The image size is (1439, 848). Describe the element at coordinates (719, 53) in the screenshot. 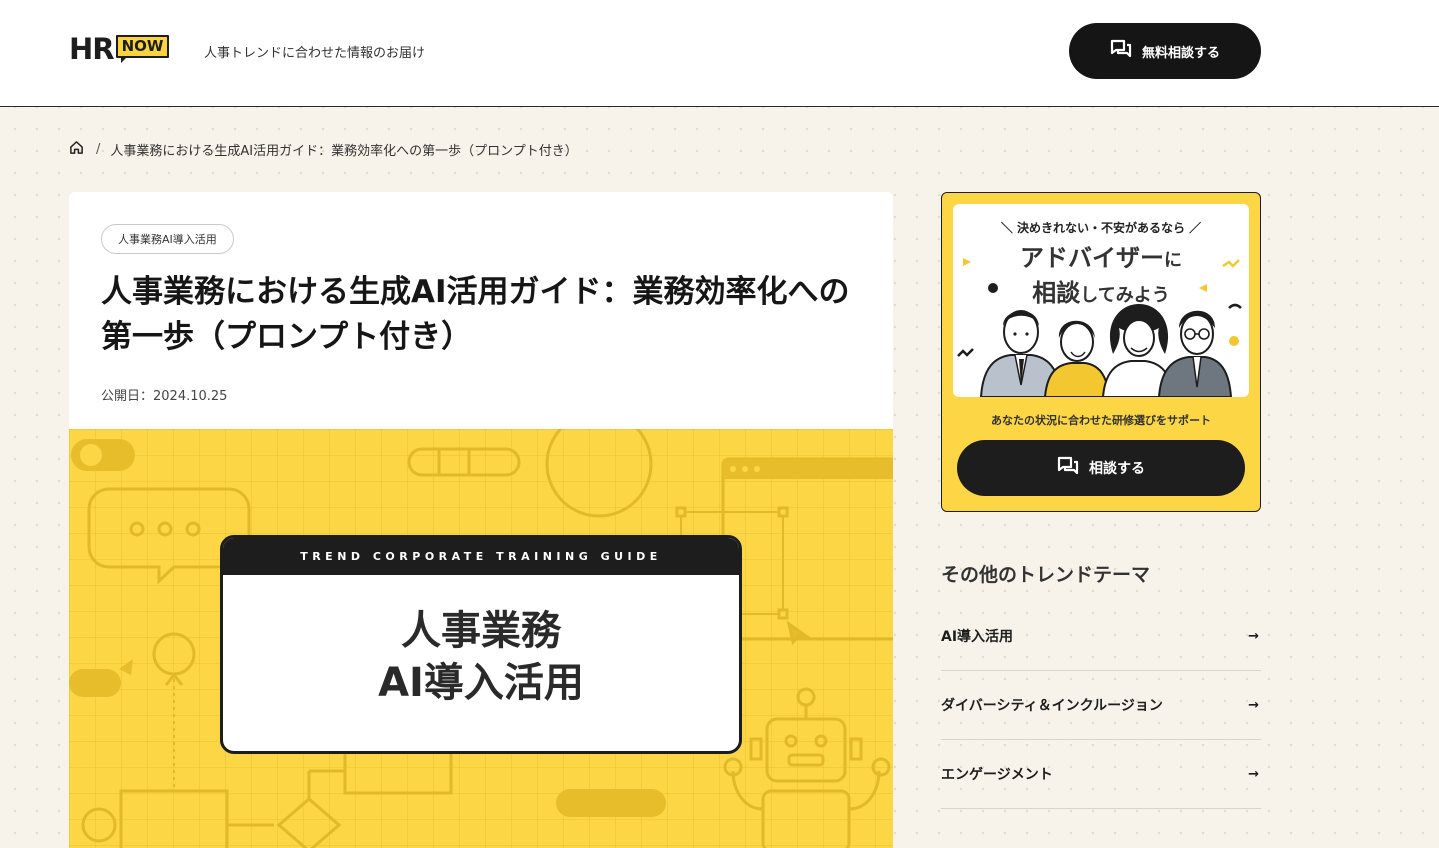

I see `site-header: HR NOW 人事トレンドに合わせた情報のお届け 無料相談する` at that location.